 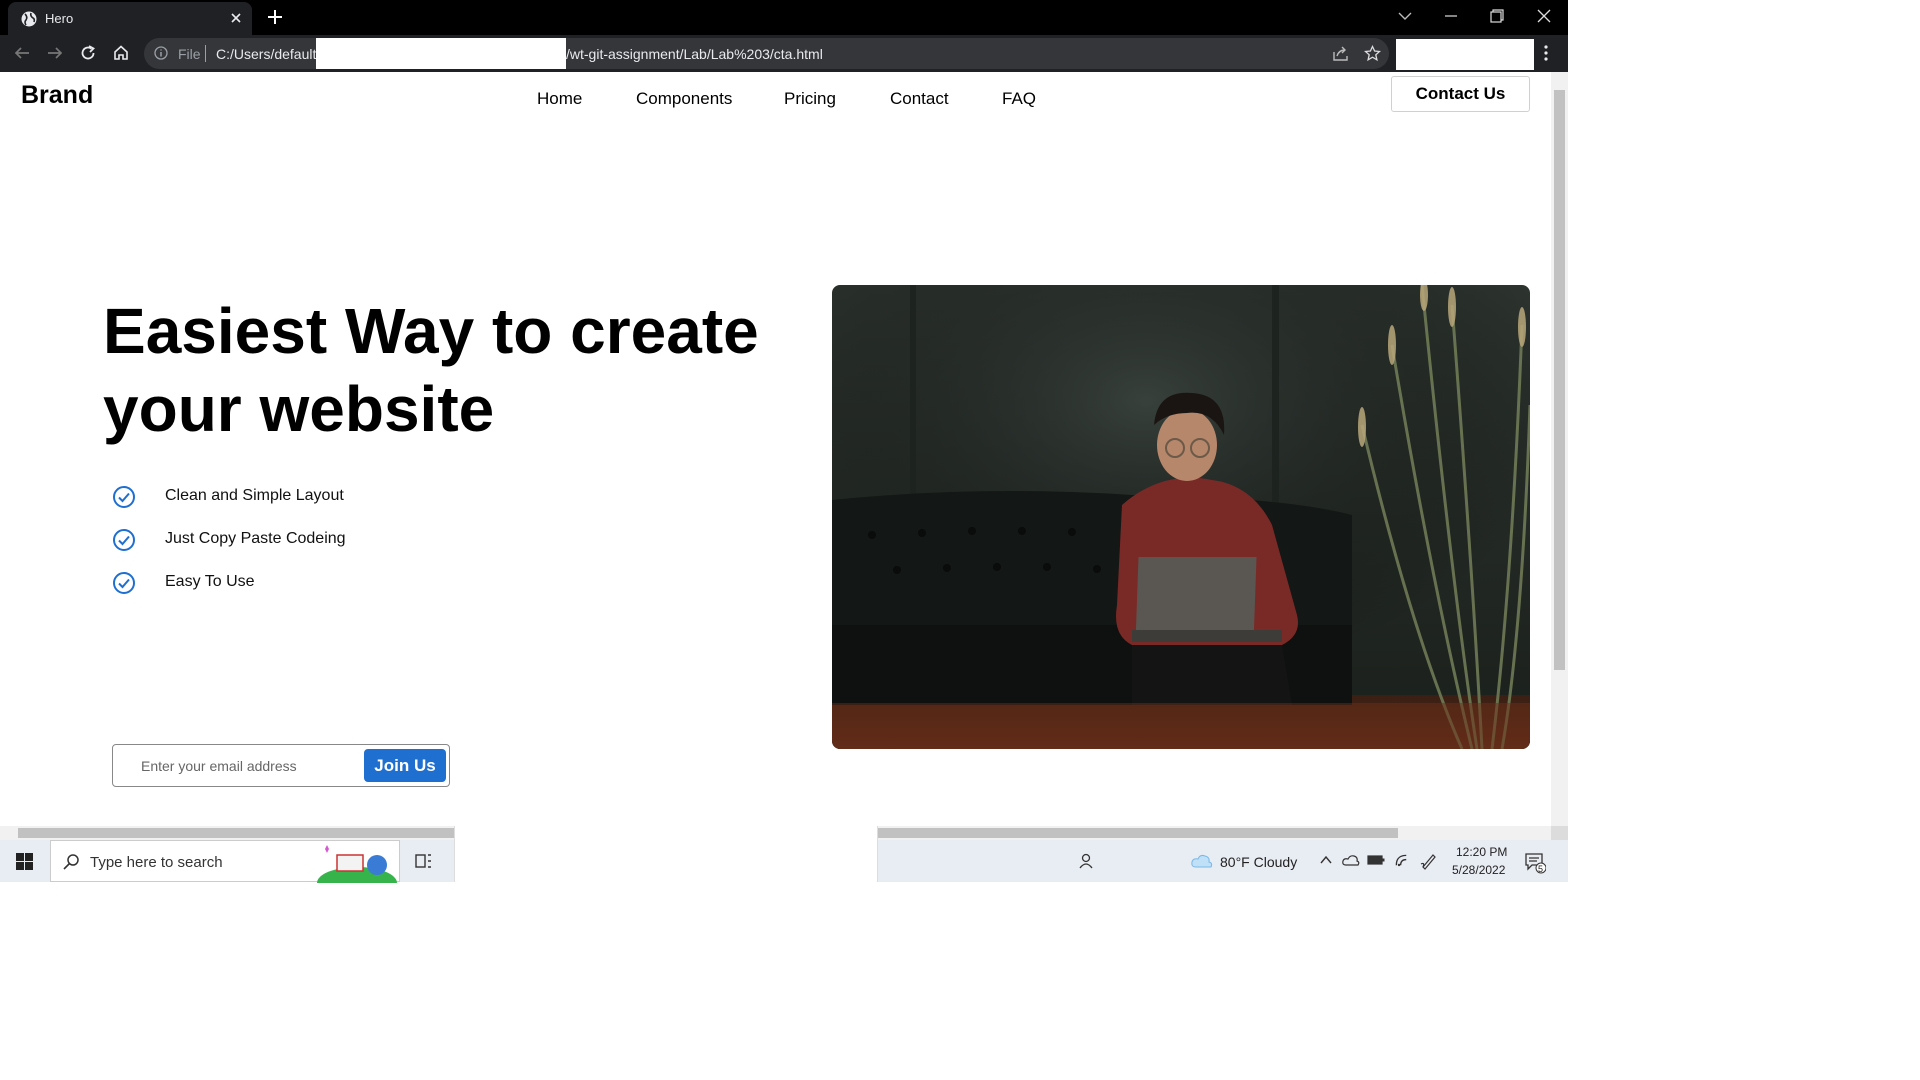 I want to click on share-icon, so click(x=1340, y=53).